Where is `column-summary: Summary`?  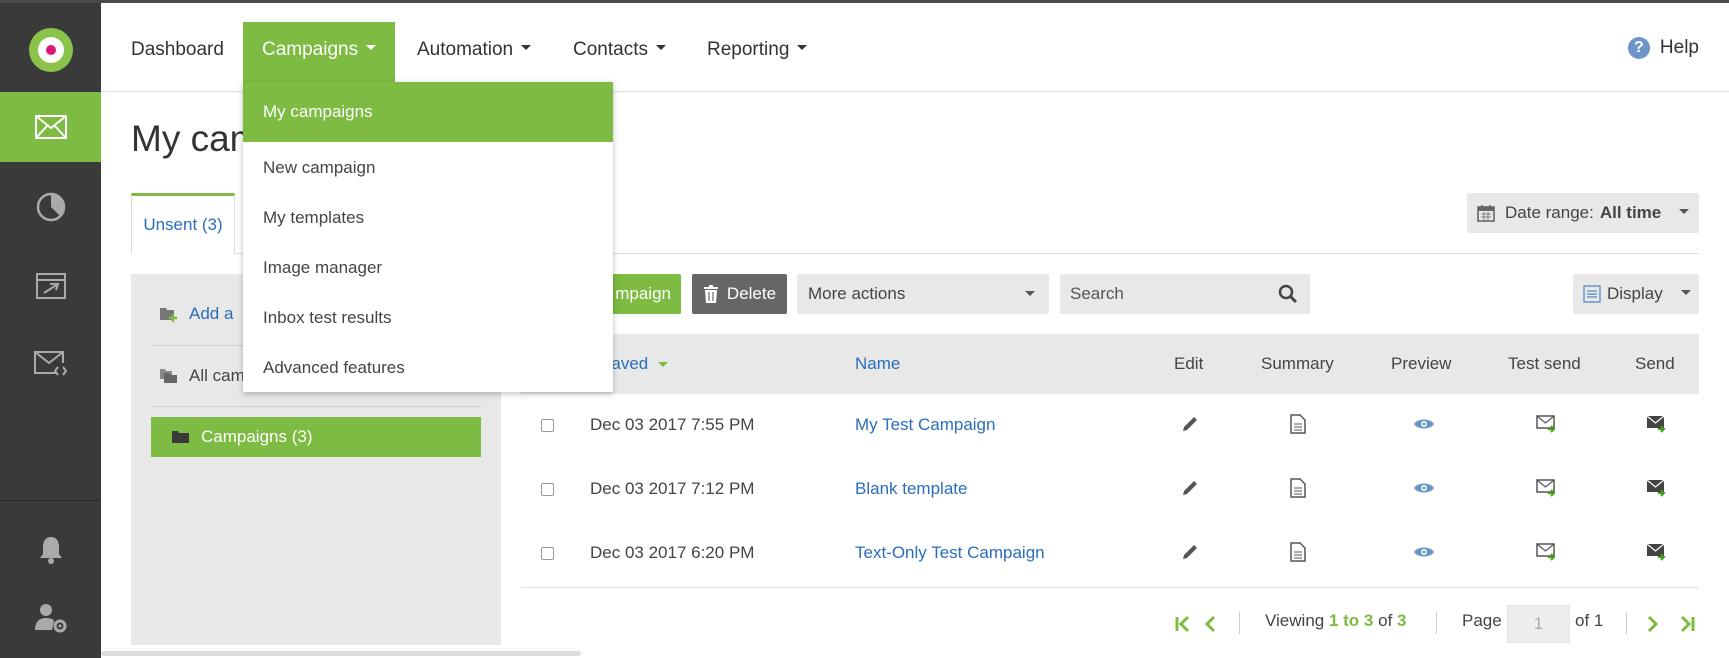 column-summary: Summary is located at coordinates (1297, 363).